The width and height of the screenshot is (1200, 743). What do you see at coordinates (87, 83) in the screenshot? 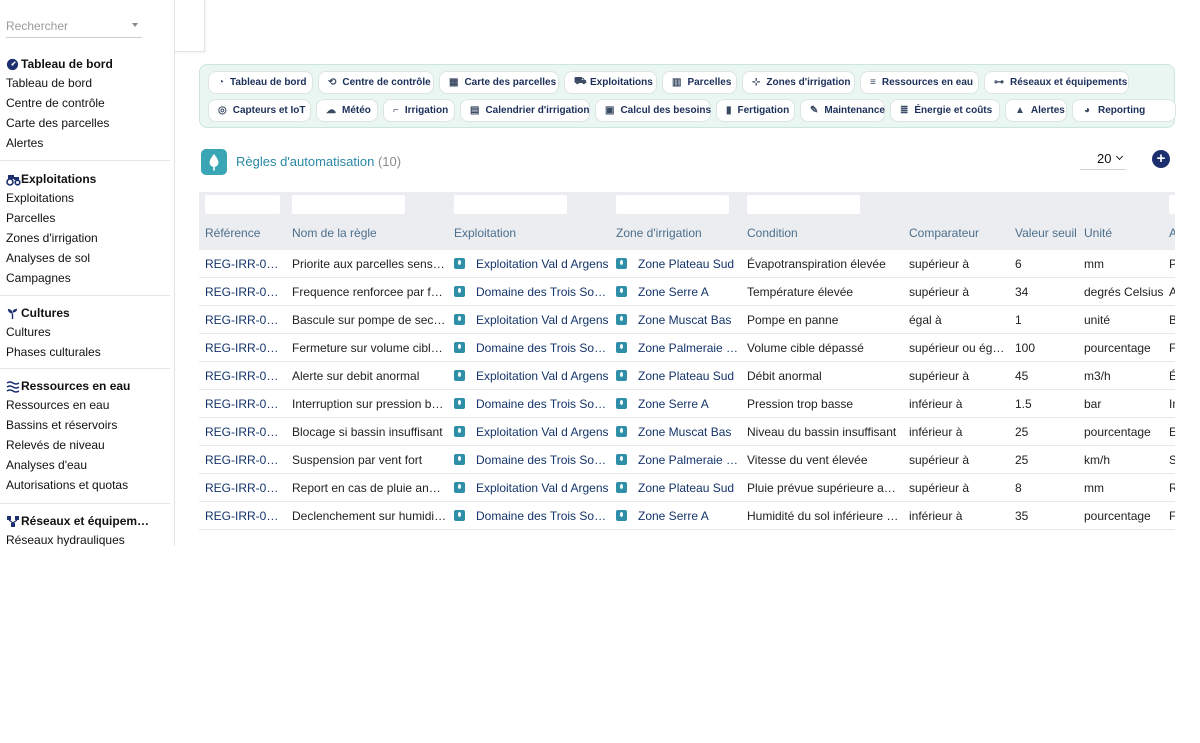
I see `sidebar-item: Tableau de bord` at bounding box center [87, 83].